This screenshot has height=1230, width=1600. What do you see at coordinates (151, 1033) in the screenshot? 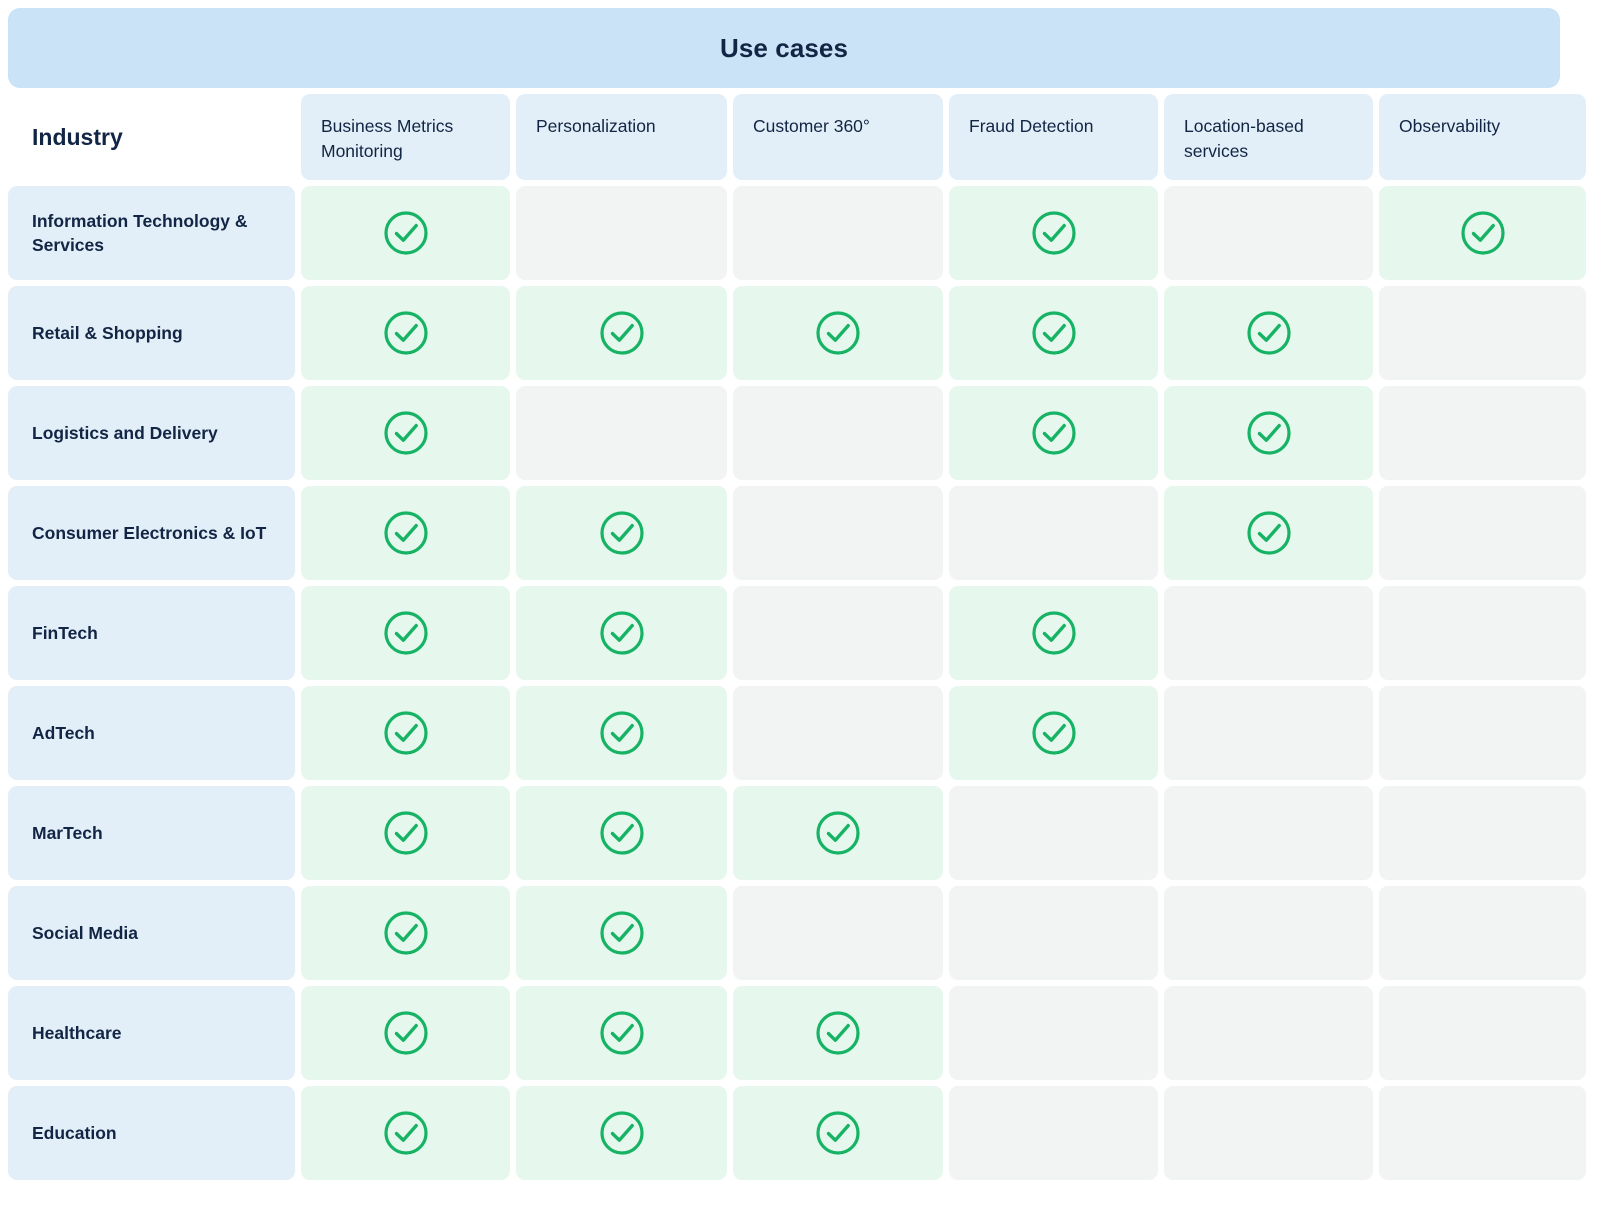
I see `row-label-cell: Healthcare` at bounding box center [151, 1033].